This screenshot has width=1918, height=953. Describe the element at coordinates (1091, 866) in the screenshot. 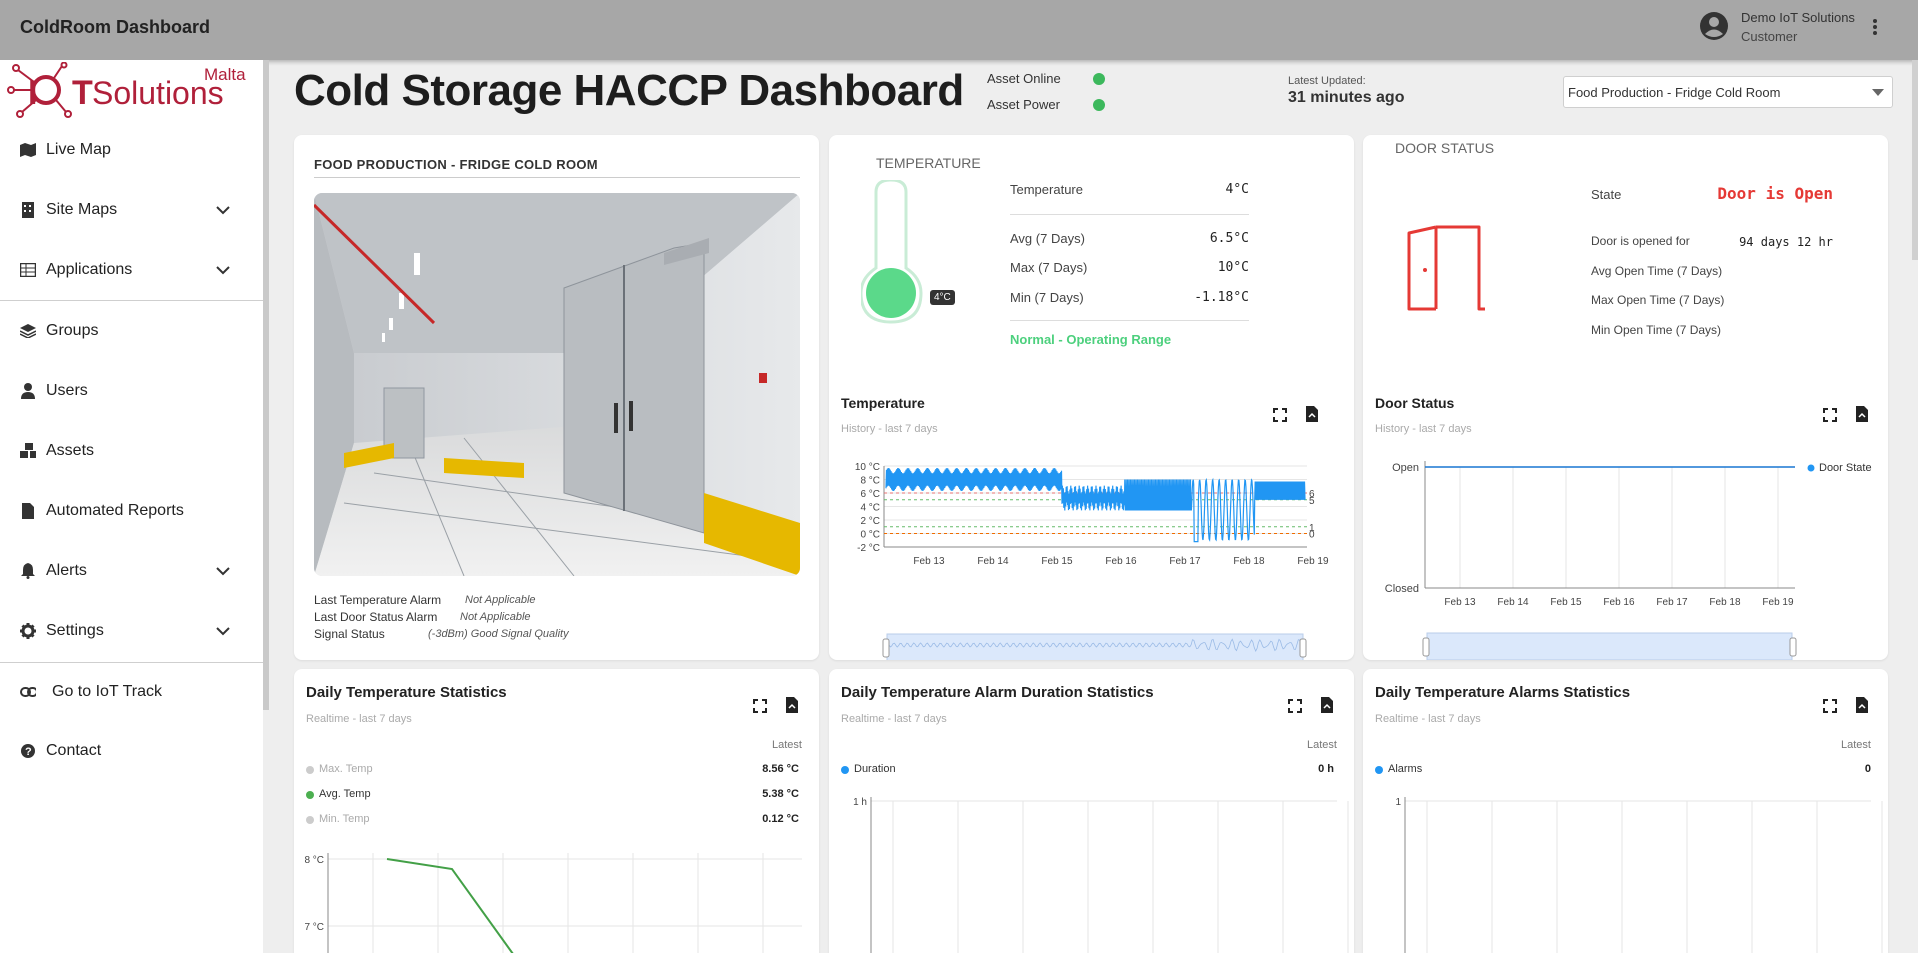

I see `alarm-duration-chart: 1 h` at that location.